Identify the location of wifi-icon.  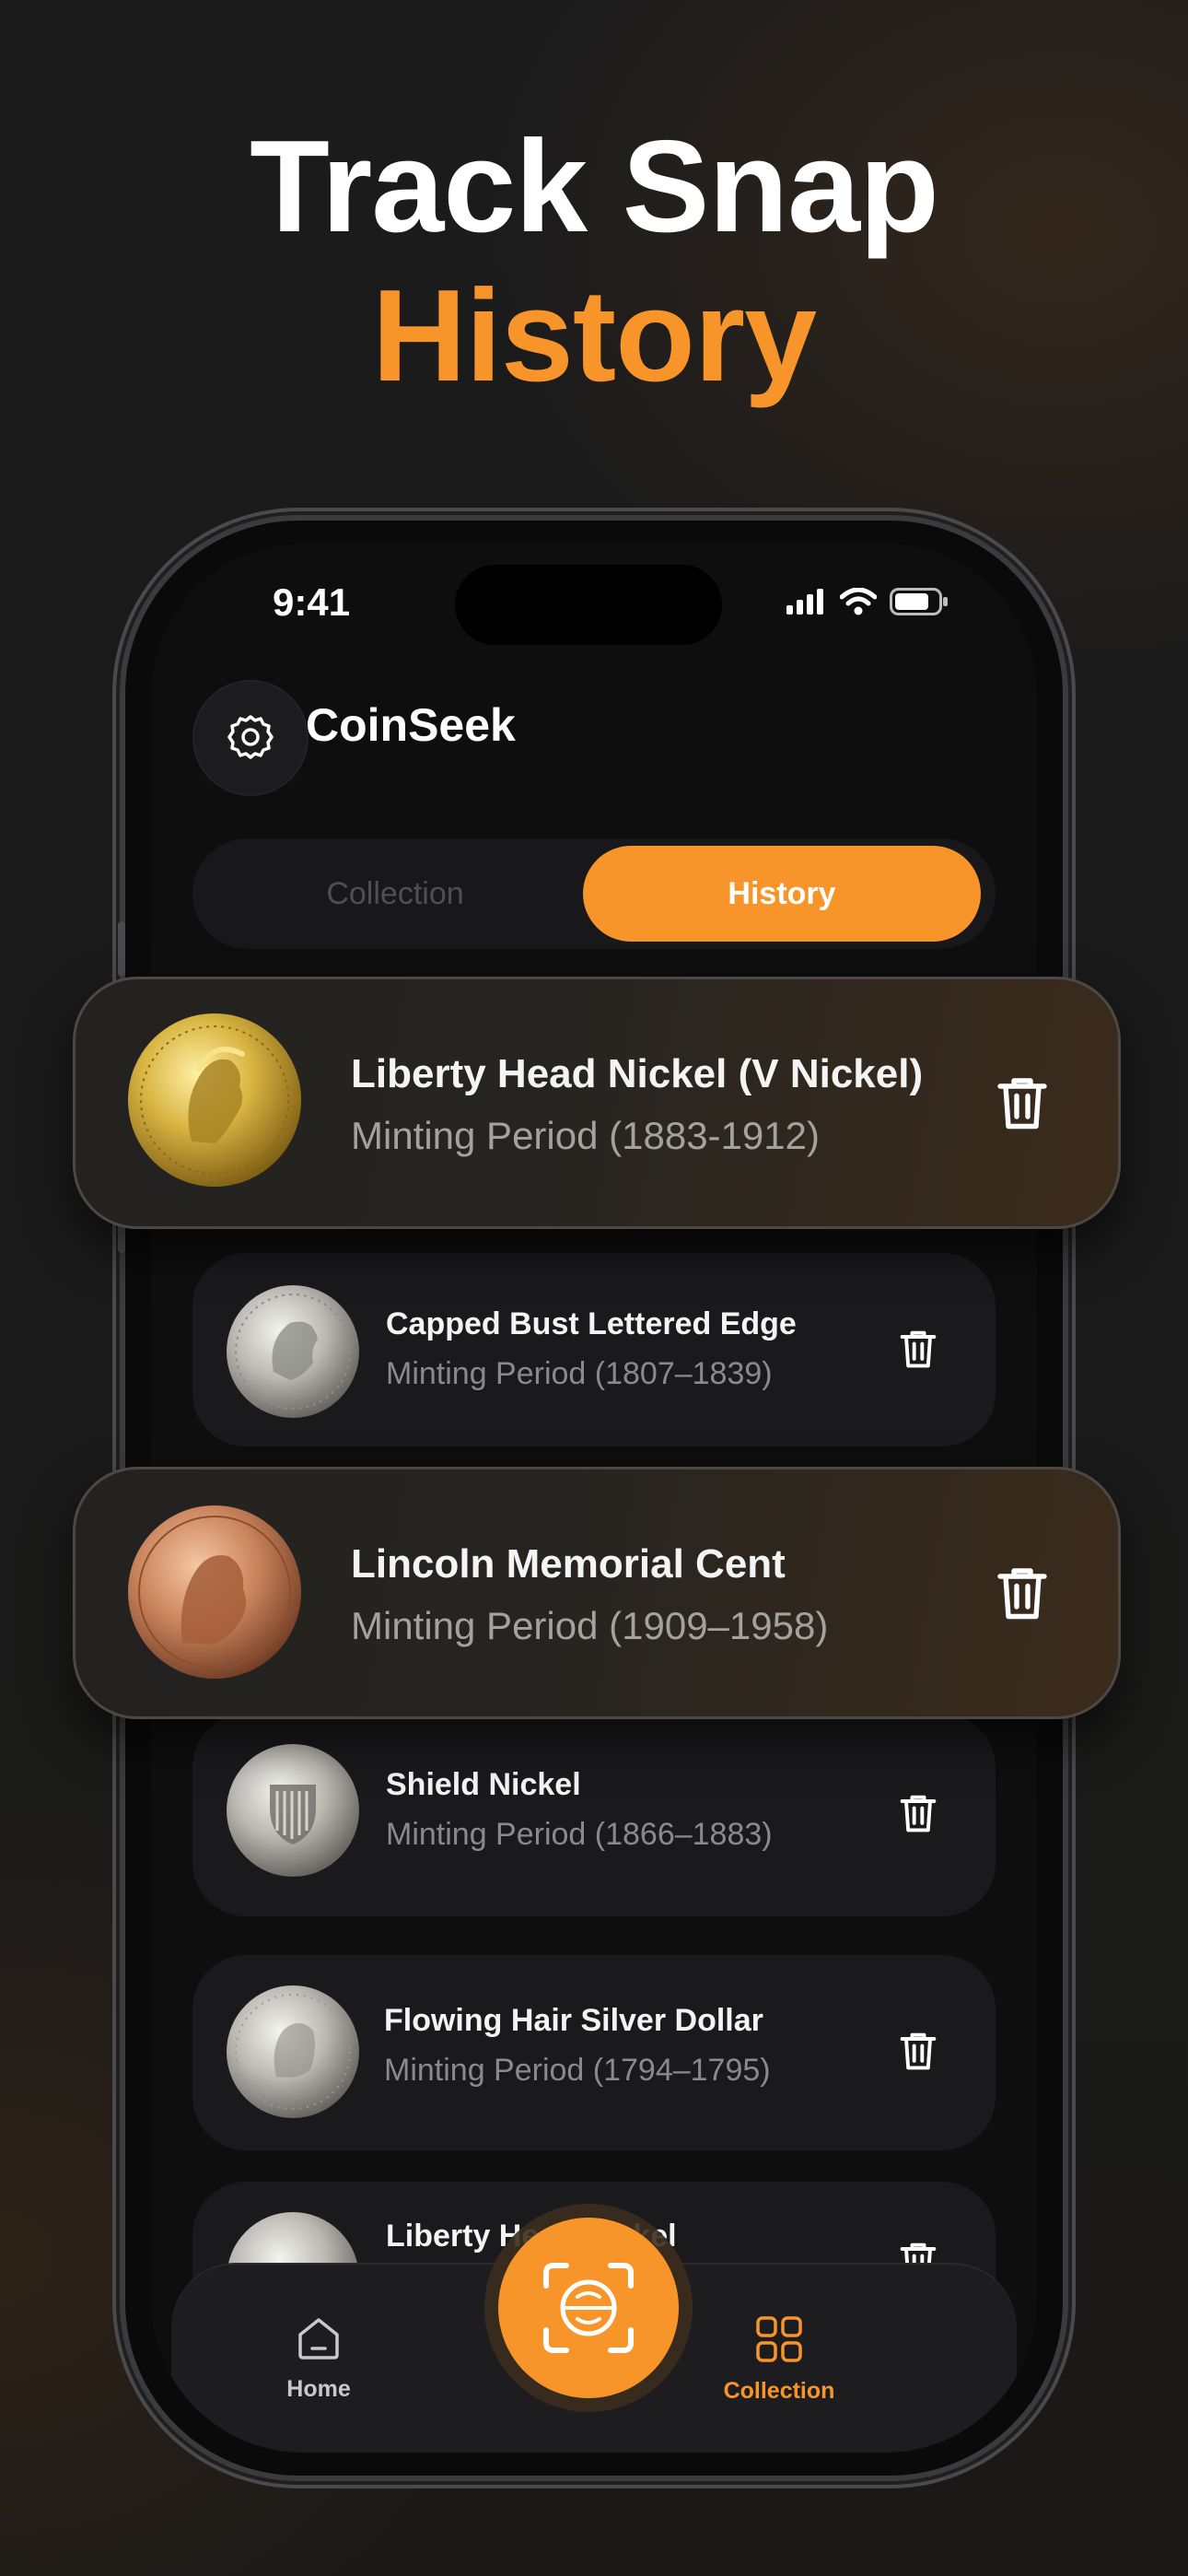
(858, 601).